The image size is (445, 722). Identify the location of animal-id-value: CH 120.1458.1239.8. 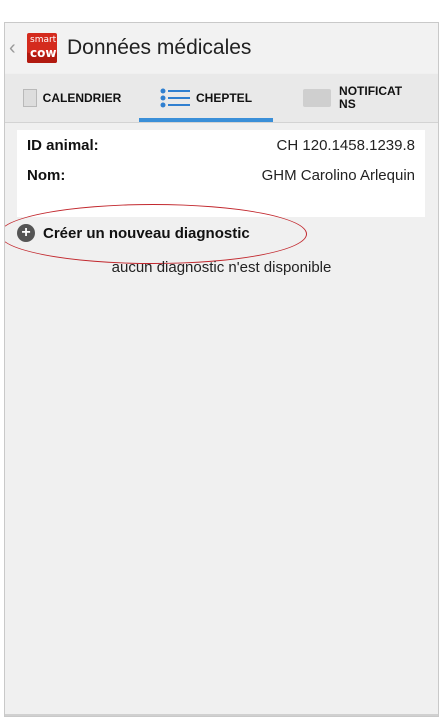
(345, 145).